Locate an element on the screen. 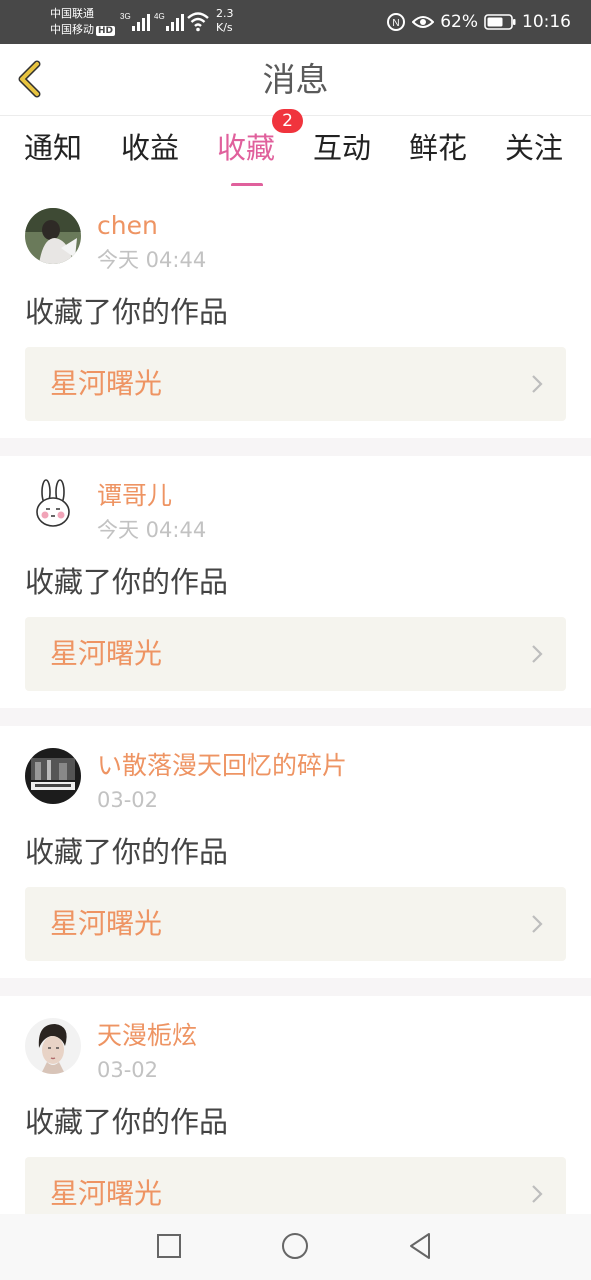  tab-follows: 关注 is located at coordinates (534, 153).